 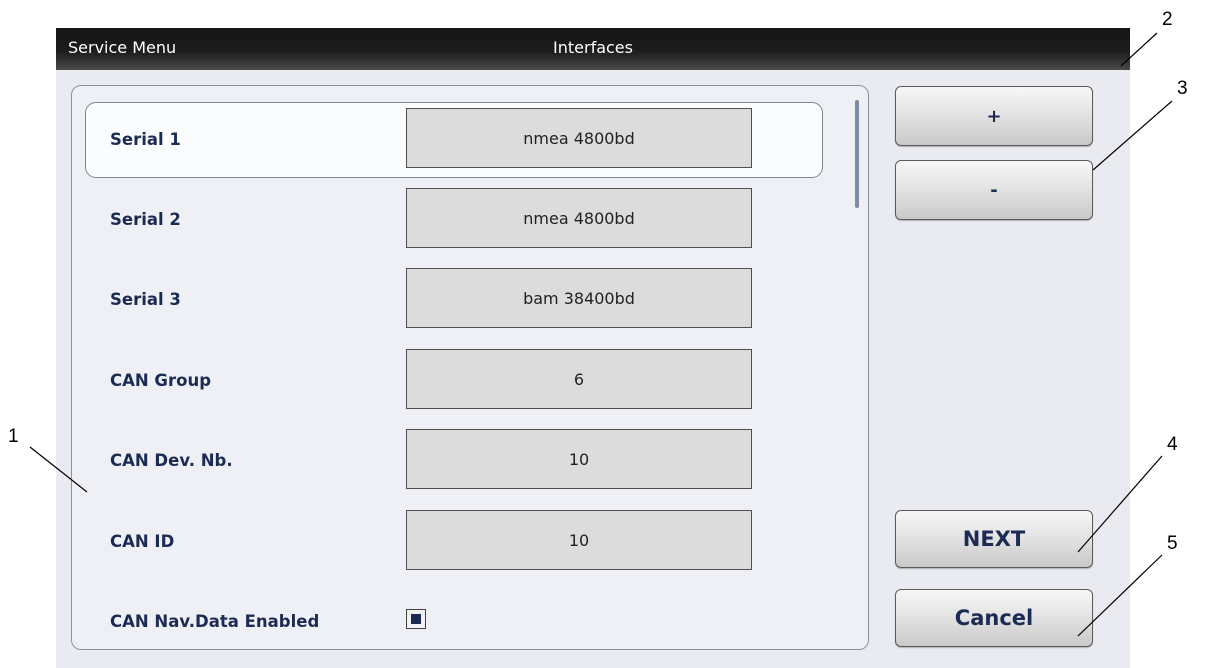 I want to click on next-button: NEXT, so click(x=994, y=539).